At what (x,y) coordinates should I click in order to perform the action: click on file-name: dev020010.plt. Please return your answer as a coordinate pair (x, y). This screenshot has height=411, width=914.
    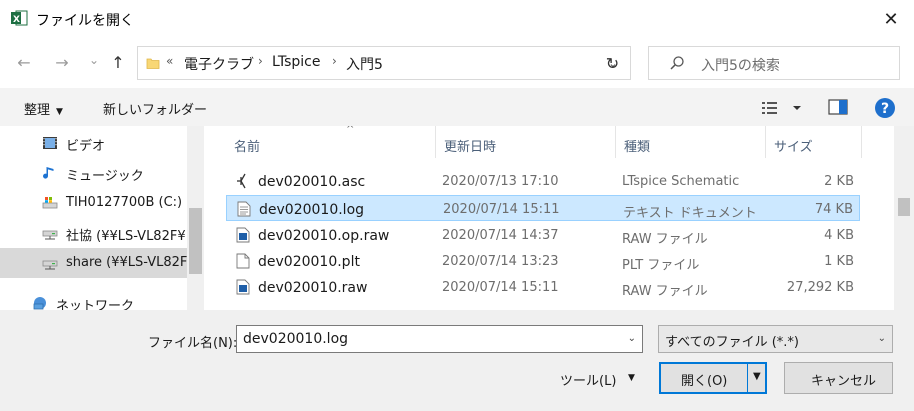
    Looking at the image, I should click on (309, 262).